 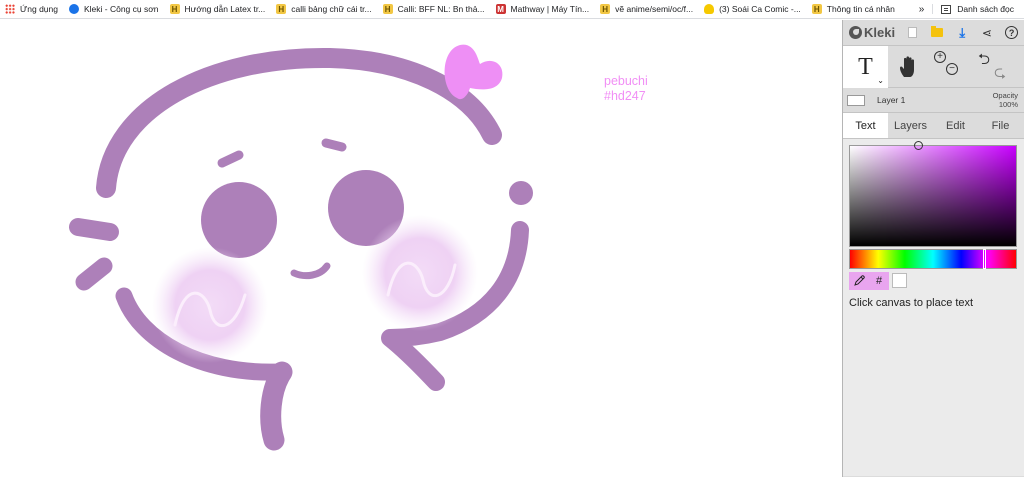 I want to click on hue-handle, so click(x=984, y=259).